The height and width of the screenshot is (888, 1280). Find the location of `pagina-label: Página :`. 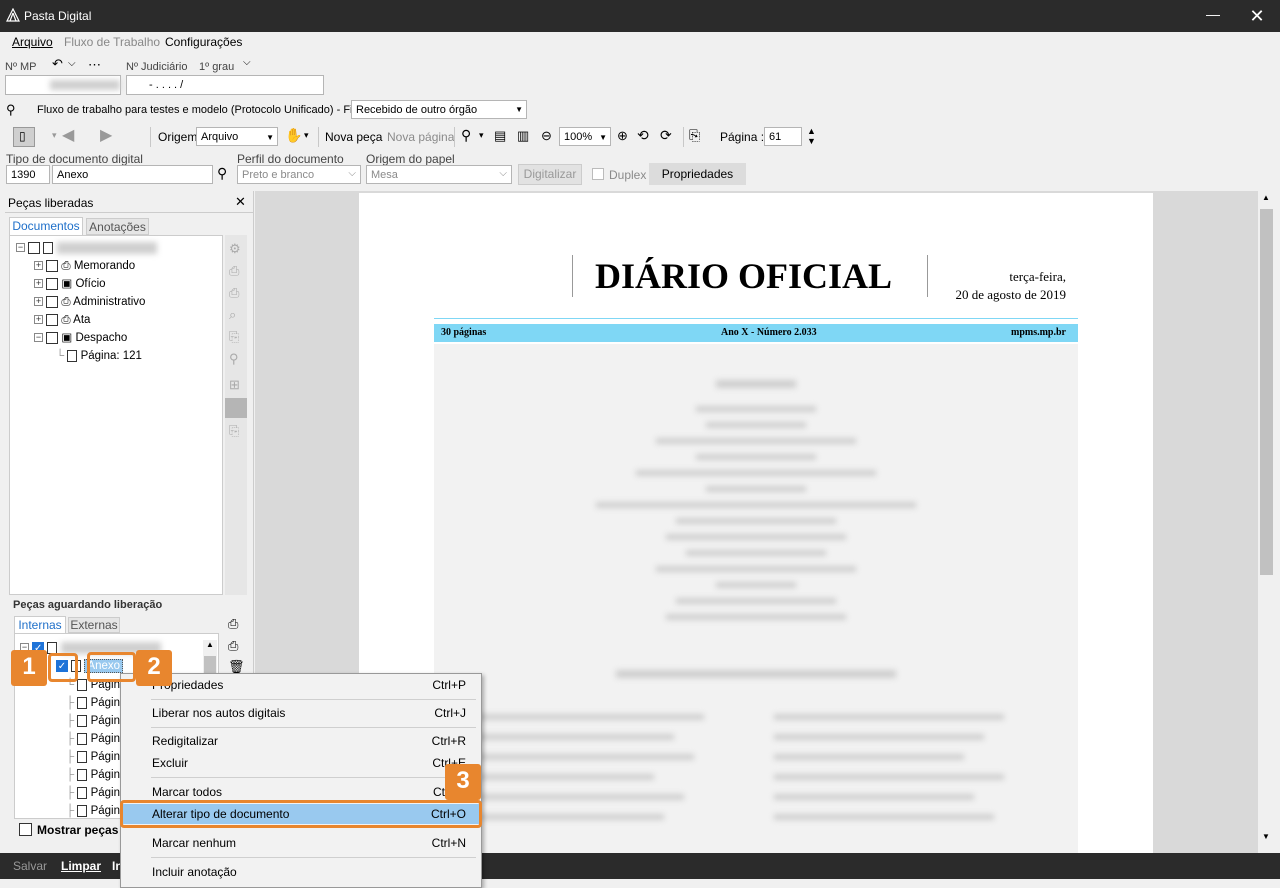

pagina-label: Página : is located at coordinates (742, 137).